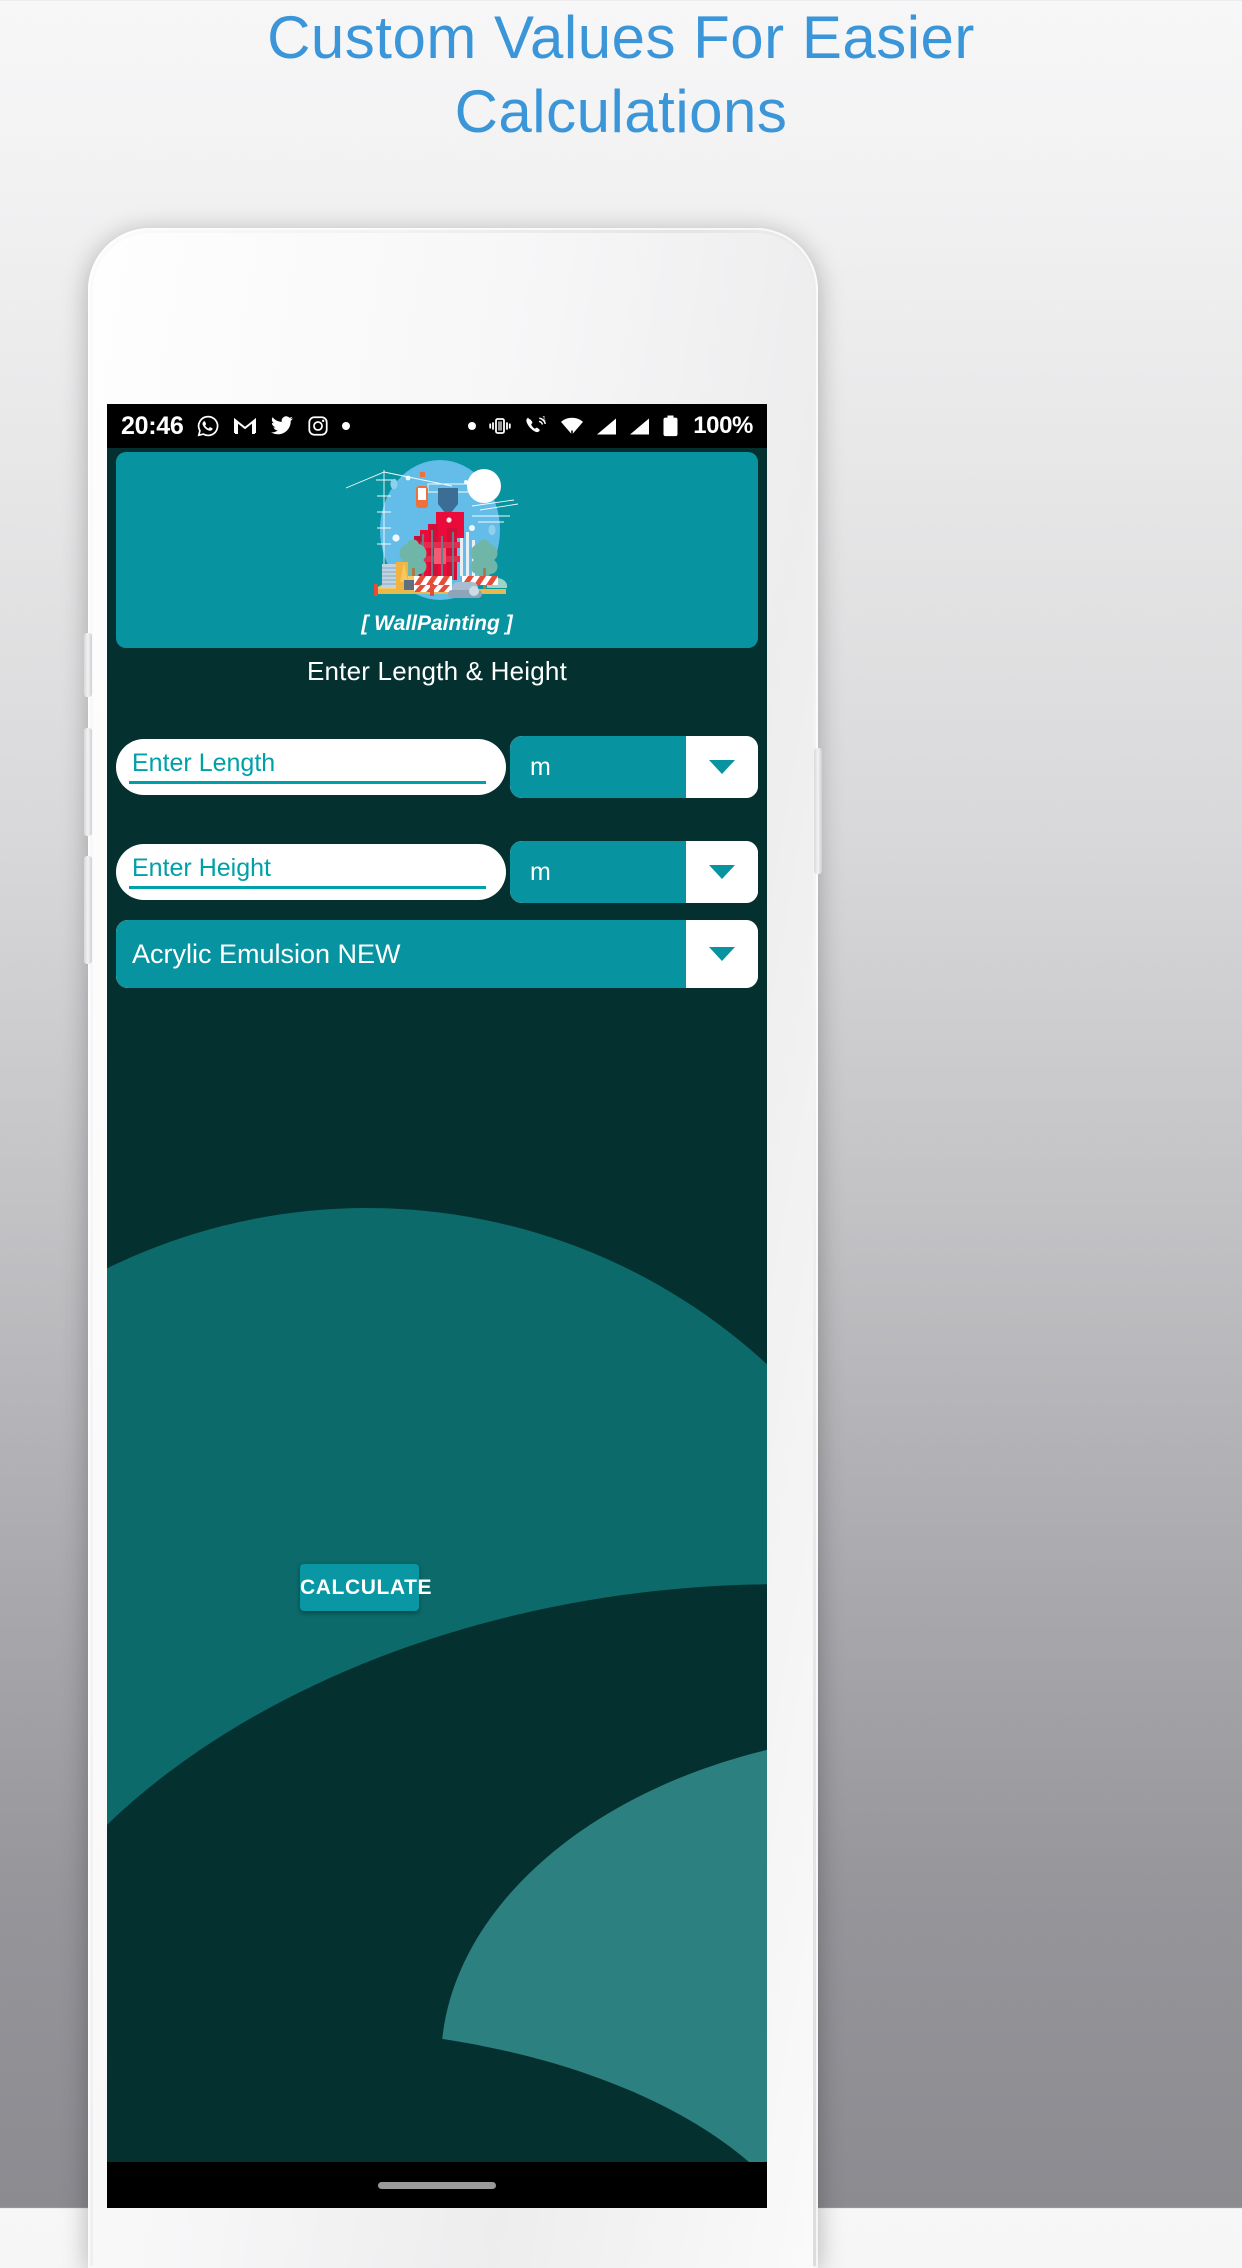 The width and height of the screenshot is (1242, 2268). What do you see at coordinates (88, 910) in the screenshot?
I see `volume-down-button` at bounding box center [88, 910].